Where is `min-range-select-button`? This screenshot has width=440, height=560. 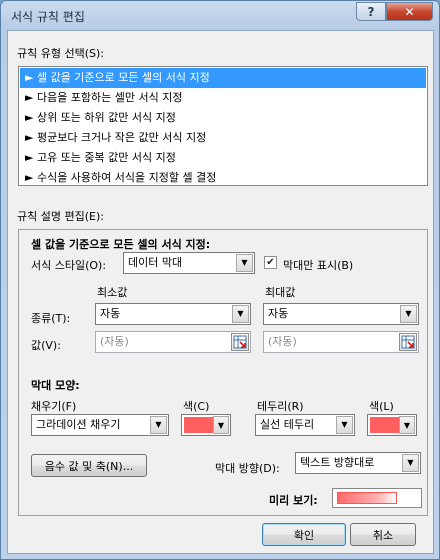
min-range-select-button is located at coordinates (240, 342).